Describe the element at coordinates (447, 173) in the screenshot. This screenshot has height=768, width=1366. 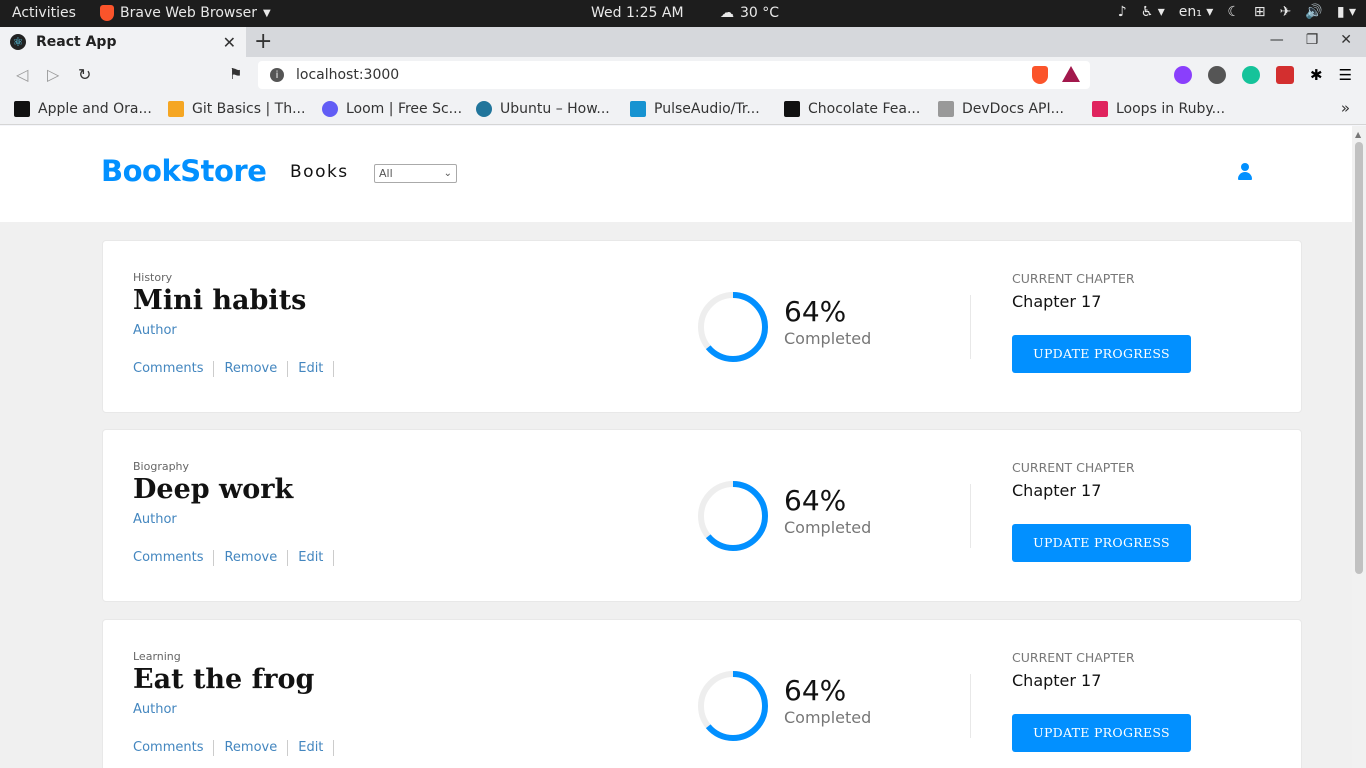
I see `chevron-down-icon: ⌄` at that location.